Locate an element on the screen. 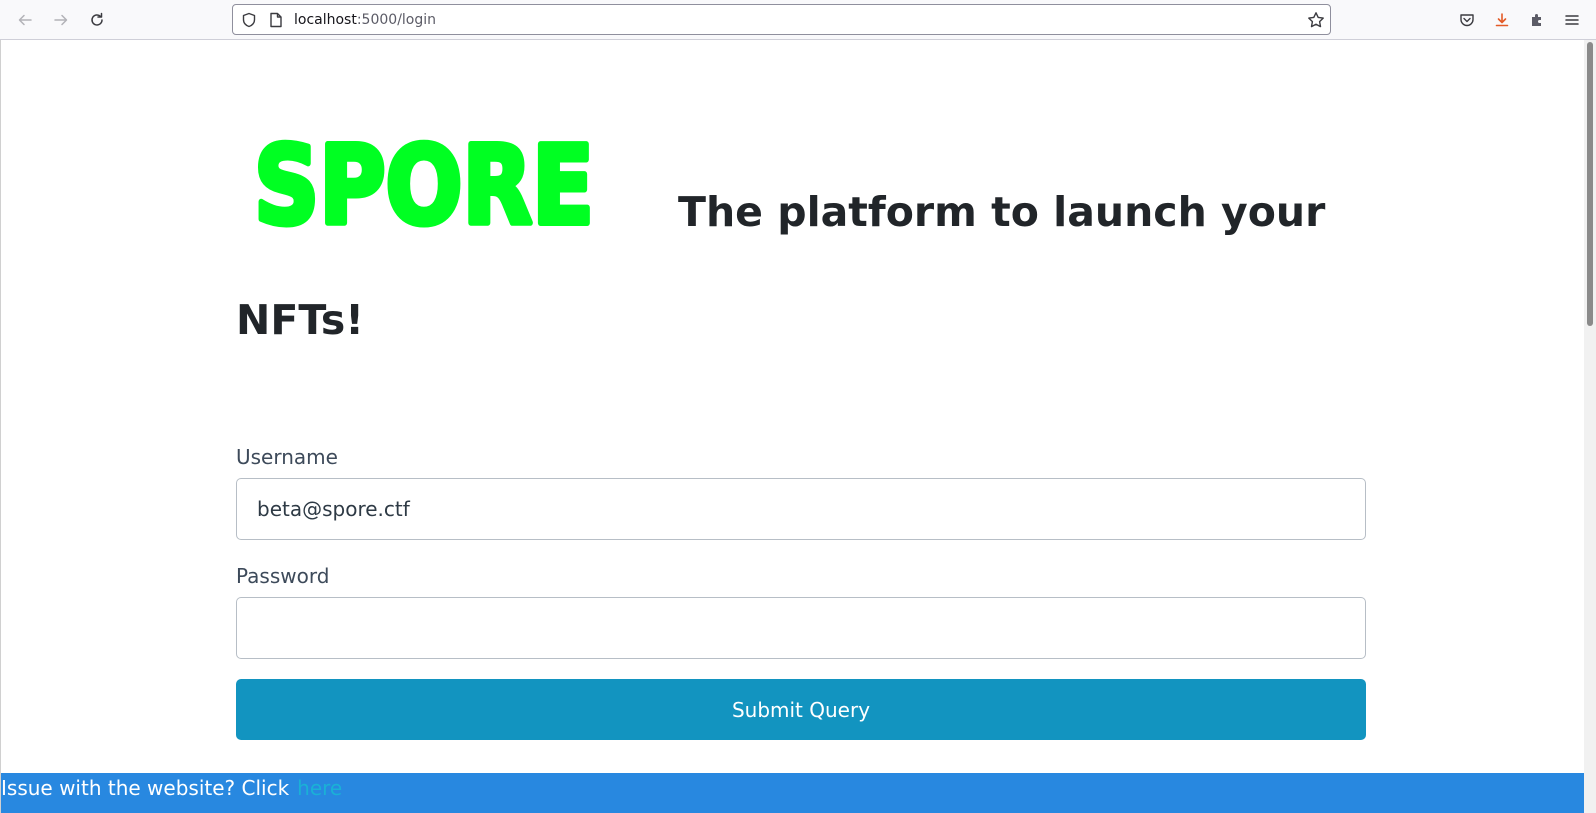  menu-icon is located at coordinates (1572, 20).